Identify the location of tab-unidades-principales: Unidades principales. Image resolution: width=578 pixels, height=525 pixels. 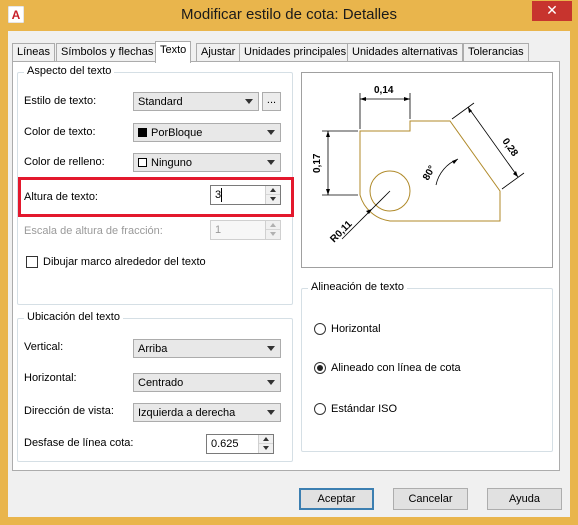
(295, 52).